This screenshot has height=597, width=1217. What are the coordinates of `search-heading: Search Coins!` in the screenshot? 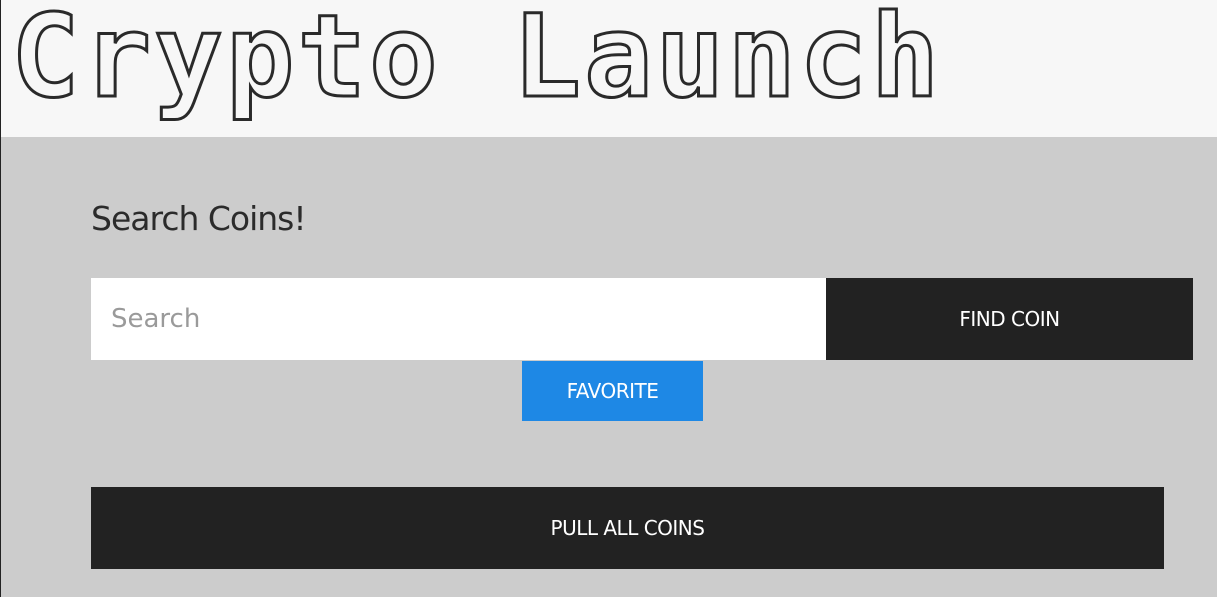 It's located at (199, 218).